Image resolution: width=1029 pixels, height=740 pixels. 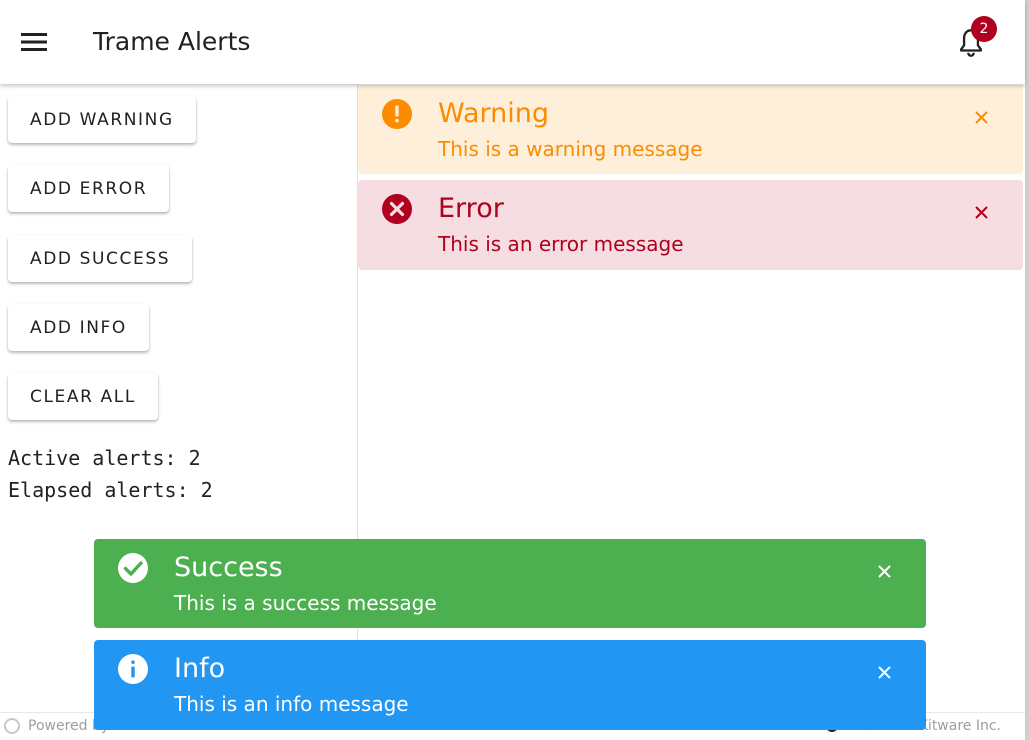 What do you see at coordinates (397, 114) in the screenshot?
I see `alert-circle-icon` at bounding box center [397, 114].